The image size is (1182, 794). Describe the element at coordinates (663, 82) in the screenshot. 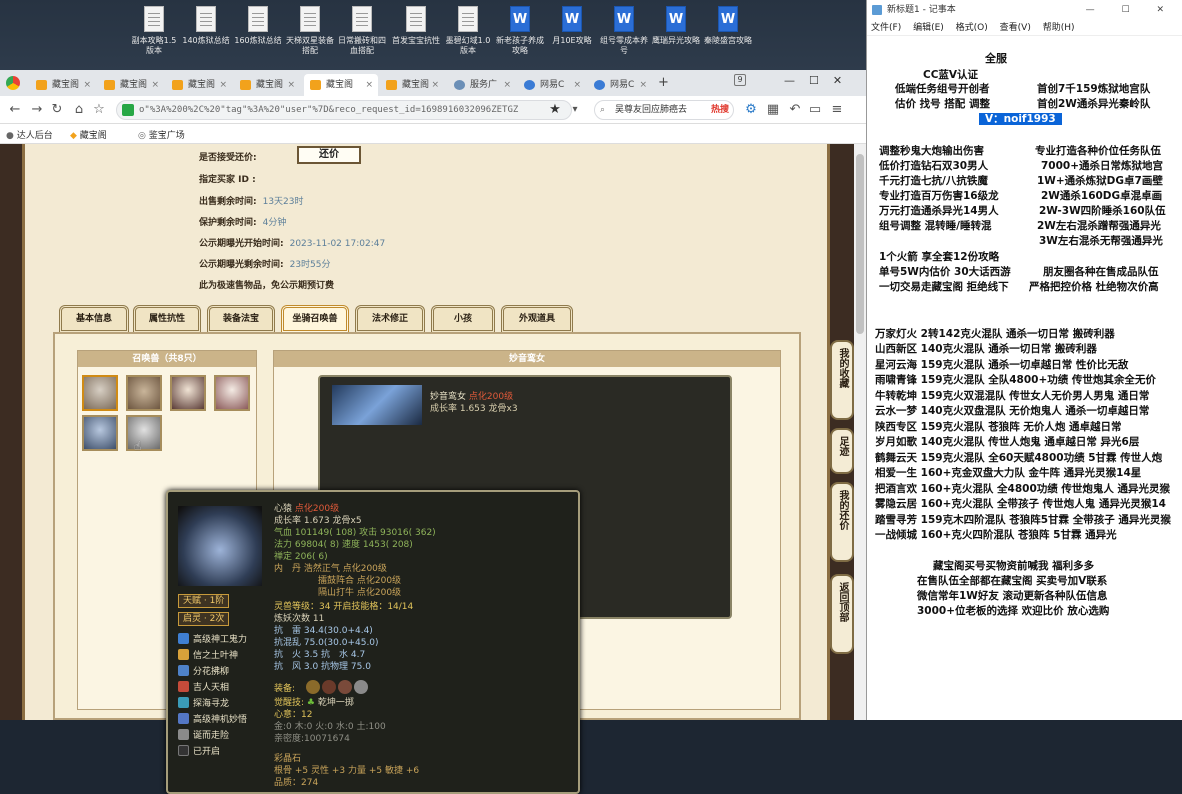

I see `new-tab-button: +` at that location.